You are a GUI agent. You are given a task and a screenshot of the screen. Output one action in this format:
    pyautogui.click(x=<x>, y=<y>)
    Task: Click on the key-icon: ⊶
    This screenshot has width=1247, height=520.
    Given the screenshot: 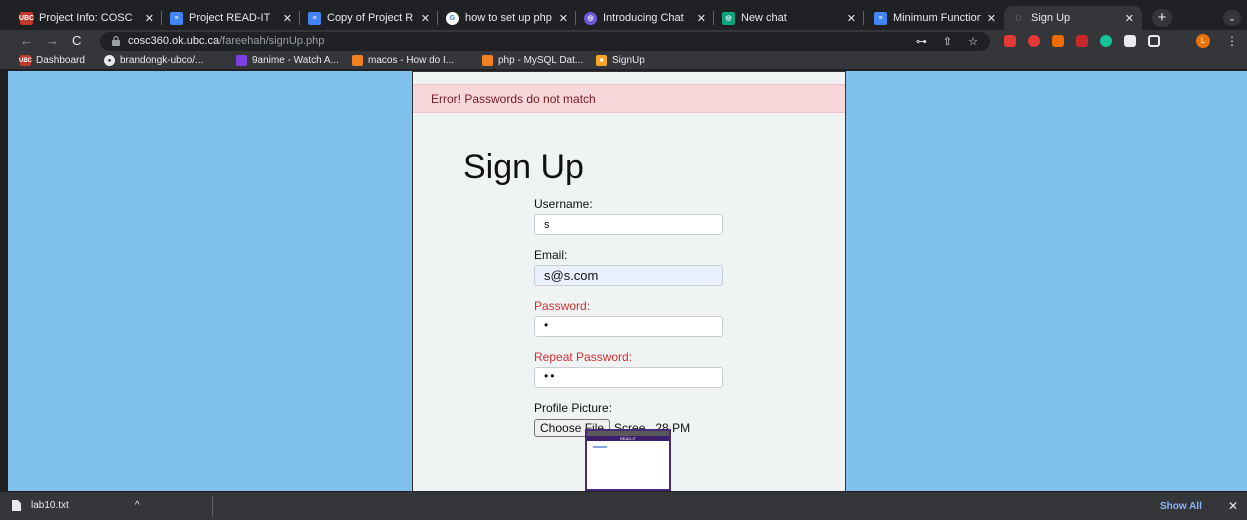 What is the action you would take?
    pyautogui.click(x=921, y=41)
    